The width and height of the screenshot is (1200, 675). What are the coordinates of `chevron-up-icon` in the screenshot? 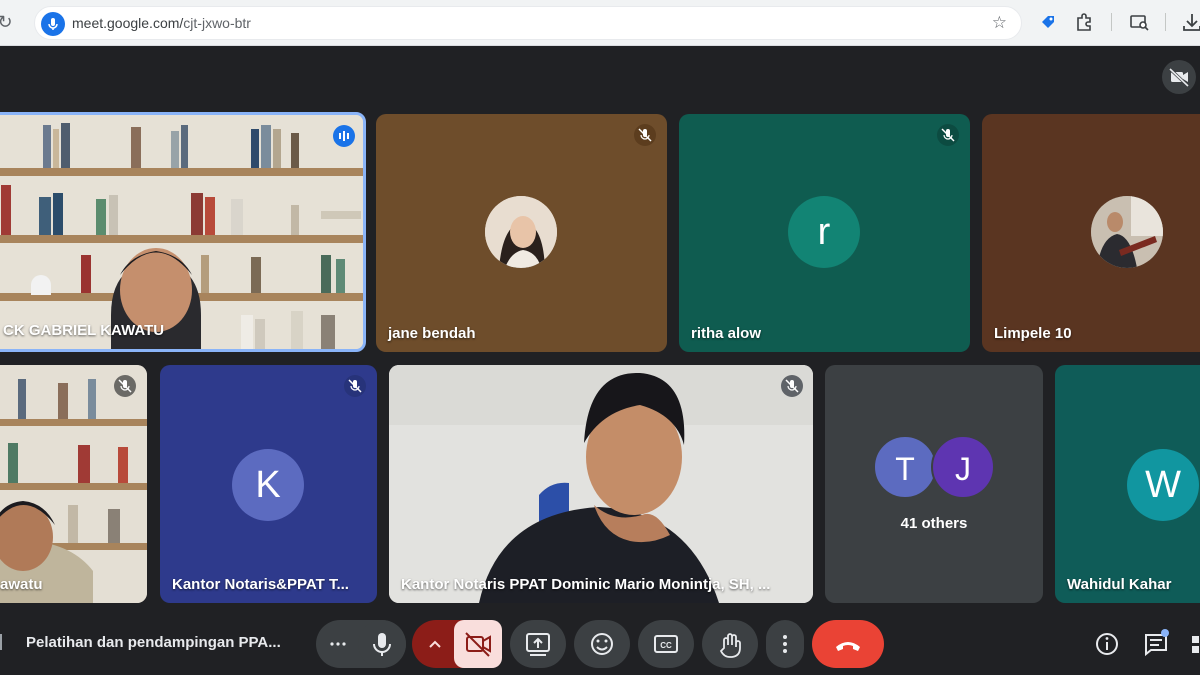 It's located at (435, 644).